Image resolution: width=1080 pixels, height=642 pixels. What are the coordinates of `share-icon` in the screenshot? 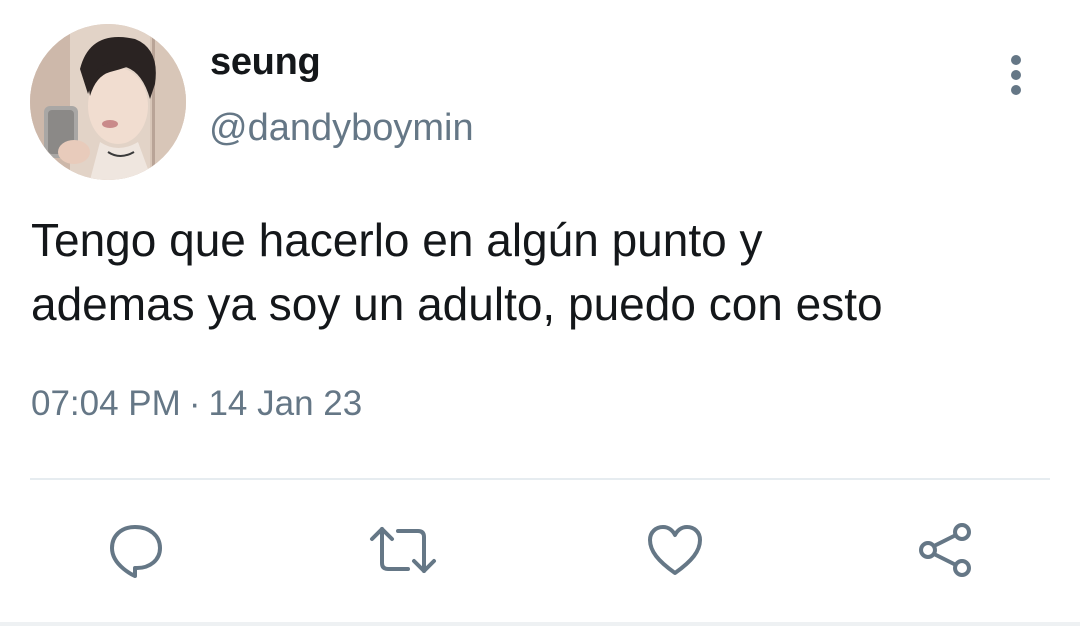 It's located at (945, 550).